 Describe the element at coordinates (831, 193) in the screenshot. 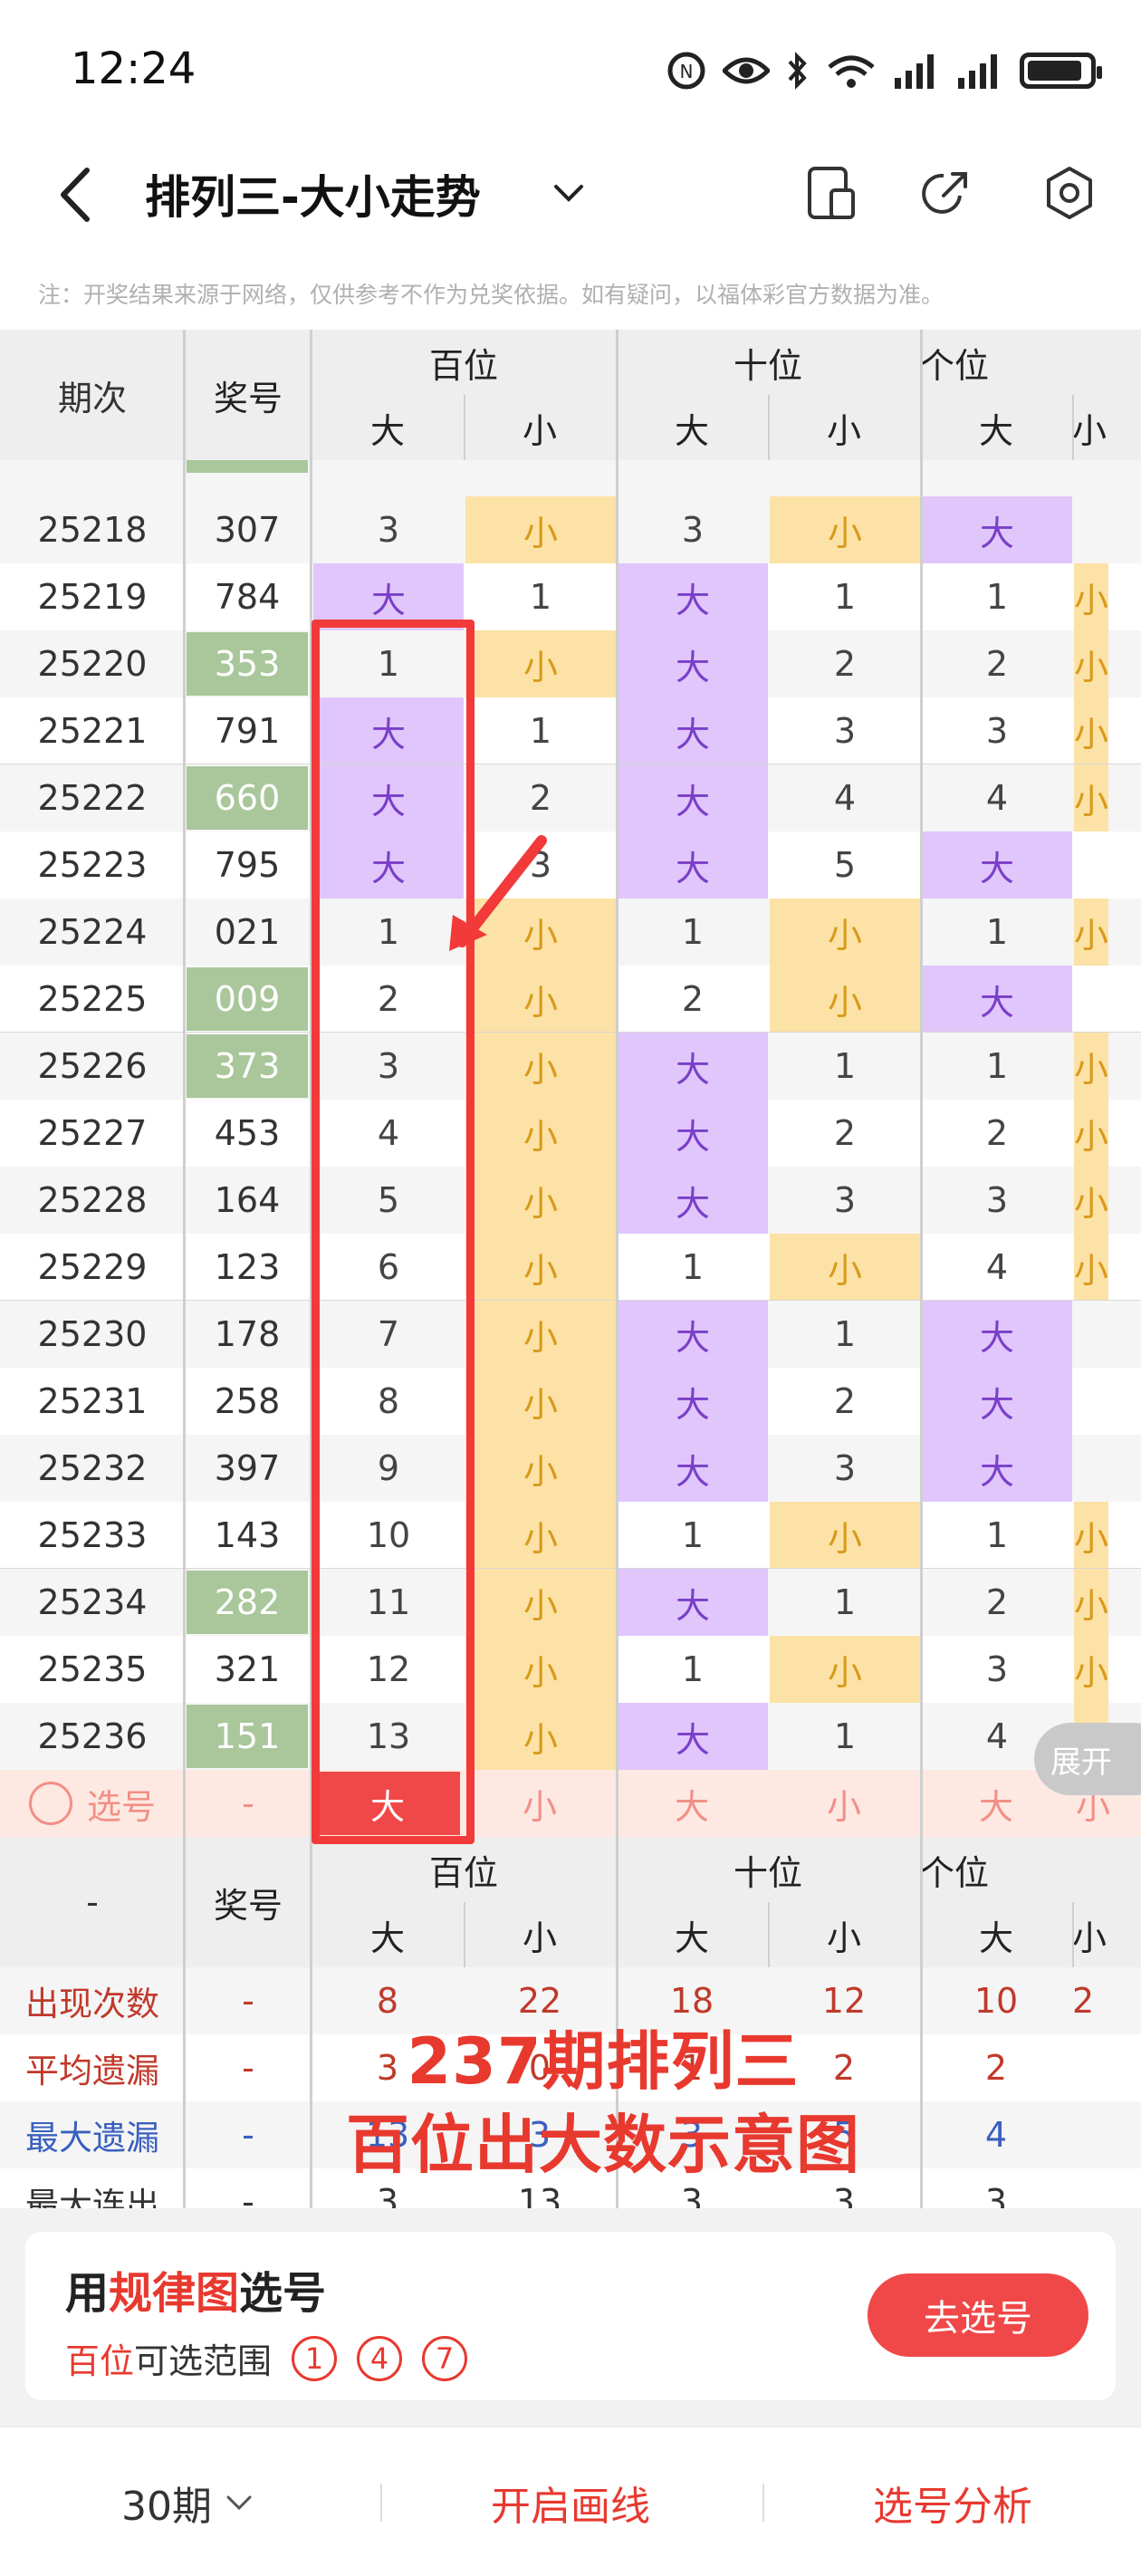

I see `phone-icon` at that location.